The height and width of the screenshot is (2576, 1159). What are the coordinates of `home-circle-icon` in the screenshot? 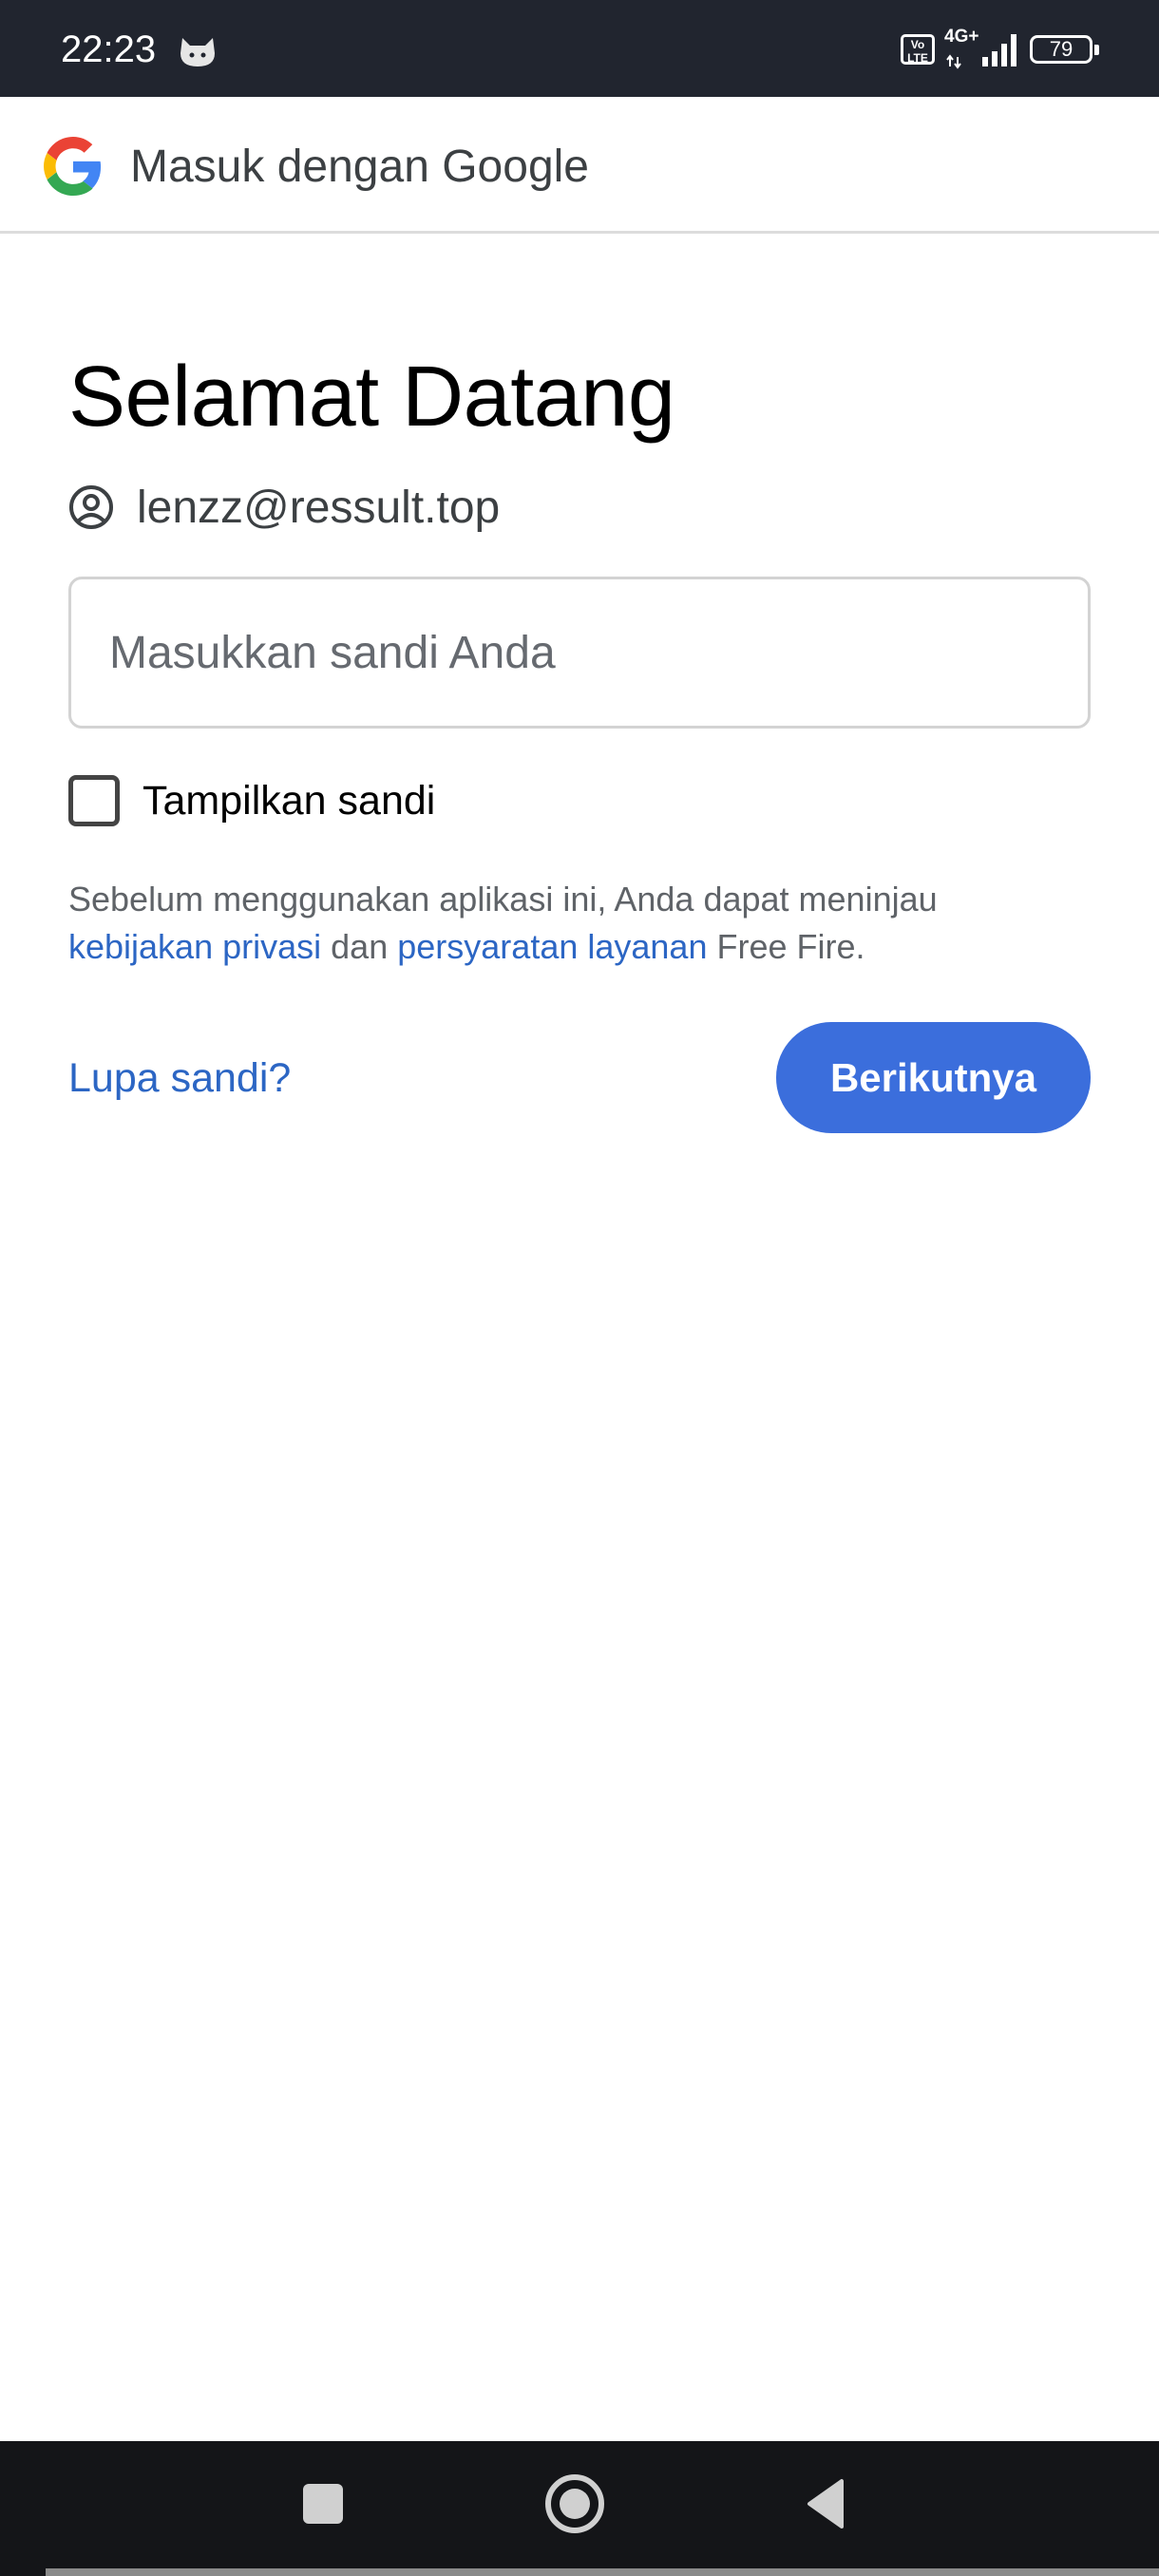 It's located at (575, 2504).